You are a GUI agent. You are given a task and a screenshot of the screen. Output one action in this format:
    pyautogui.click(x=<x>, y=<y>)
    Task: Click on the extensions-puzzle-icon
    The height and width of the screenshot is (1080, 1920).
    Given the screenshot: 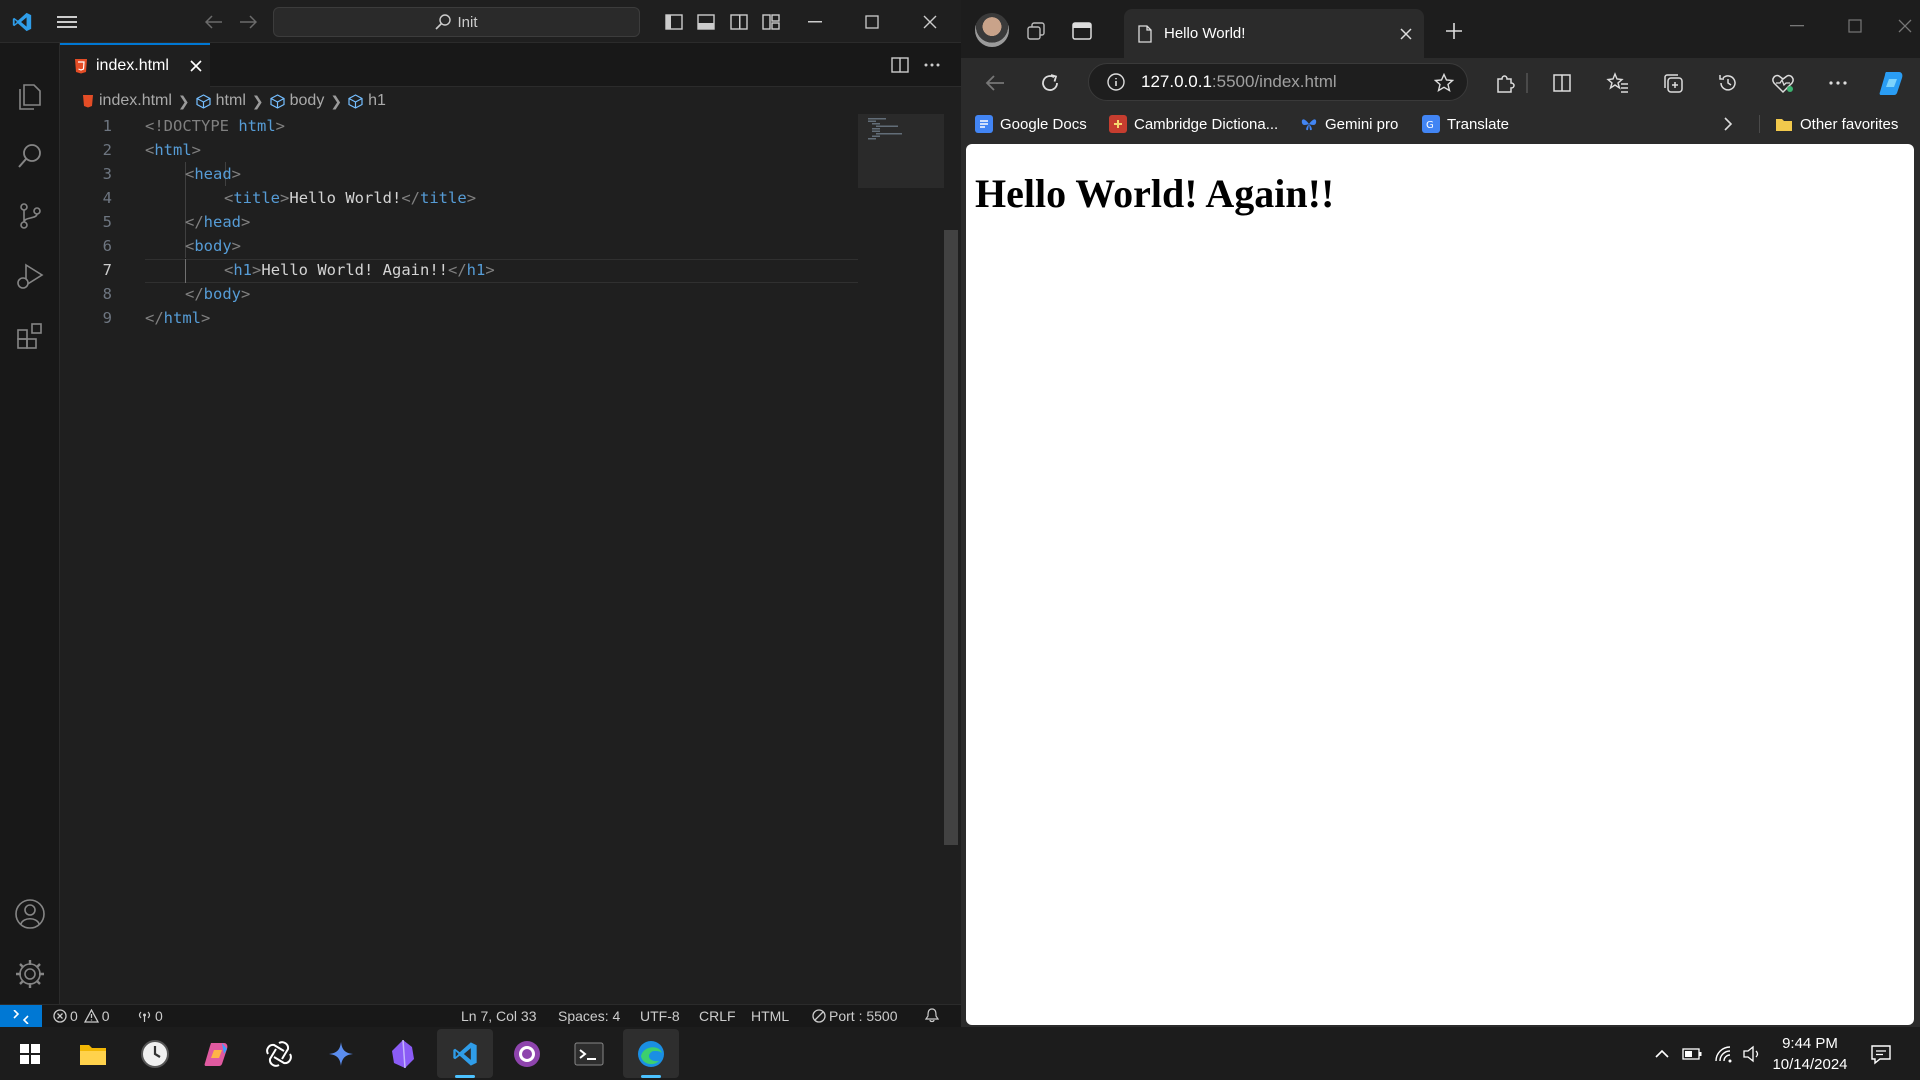 What is the action you would take?
    pyautogui.click(x=1505, y=83)
    